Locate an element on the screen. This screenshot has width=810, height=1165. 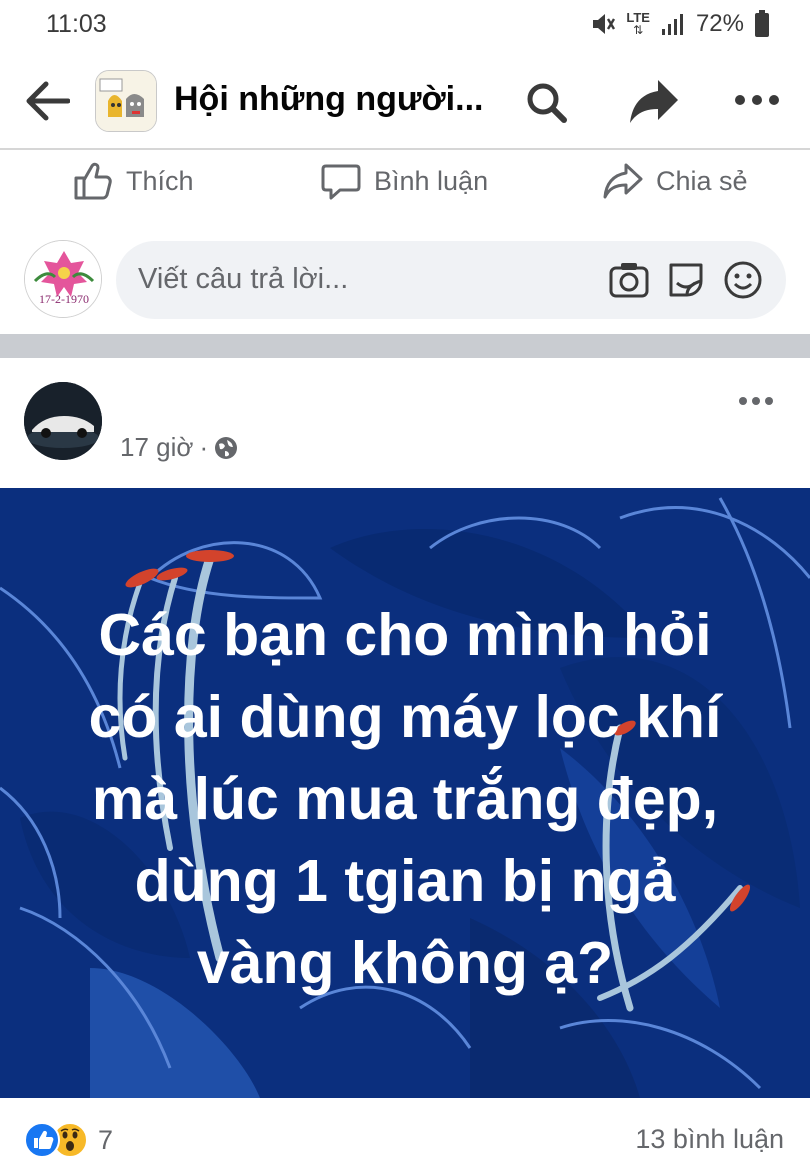
svg-text: 17-2-1970 is located at coordinates (64, 299).